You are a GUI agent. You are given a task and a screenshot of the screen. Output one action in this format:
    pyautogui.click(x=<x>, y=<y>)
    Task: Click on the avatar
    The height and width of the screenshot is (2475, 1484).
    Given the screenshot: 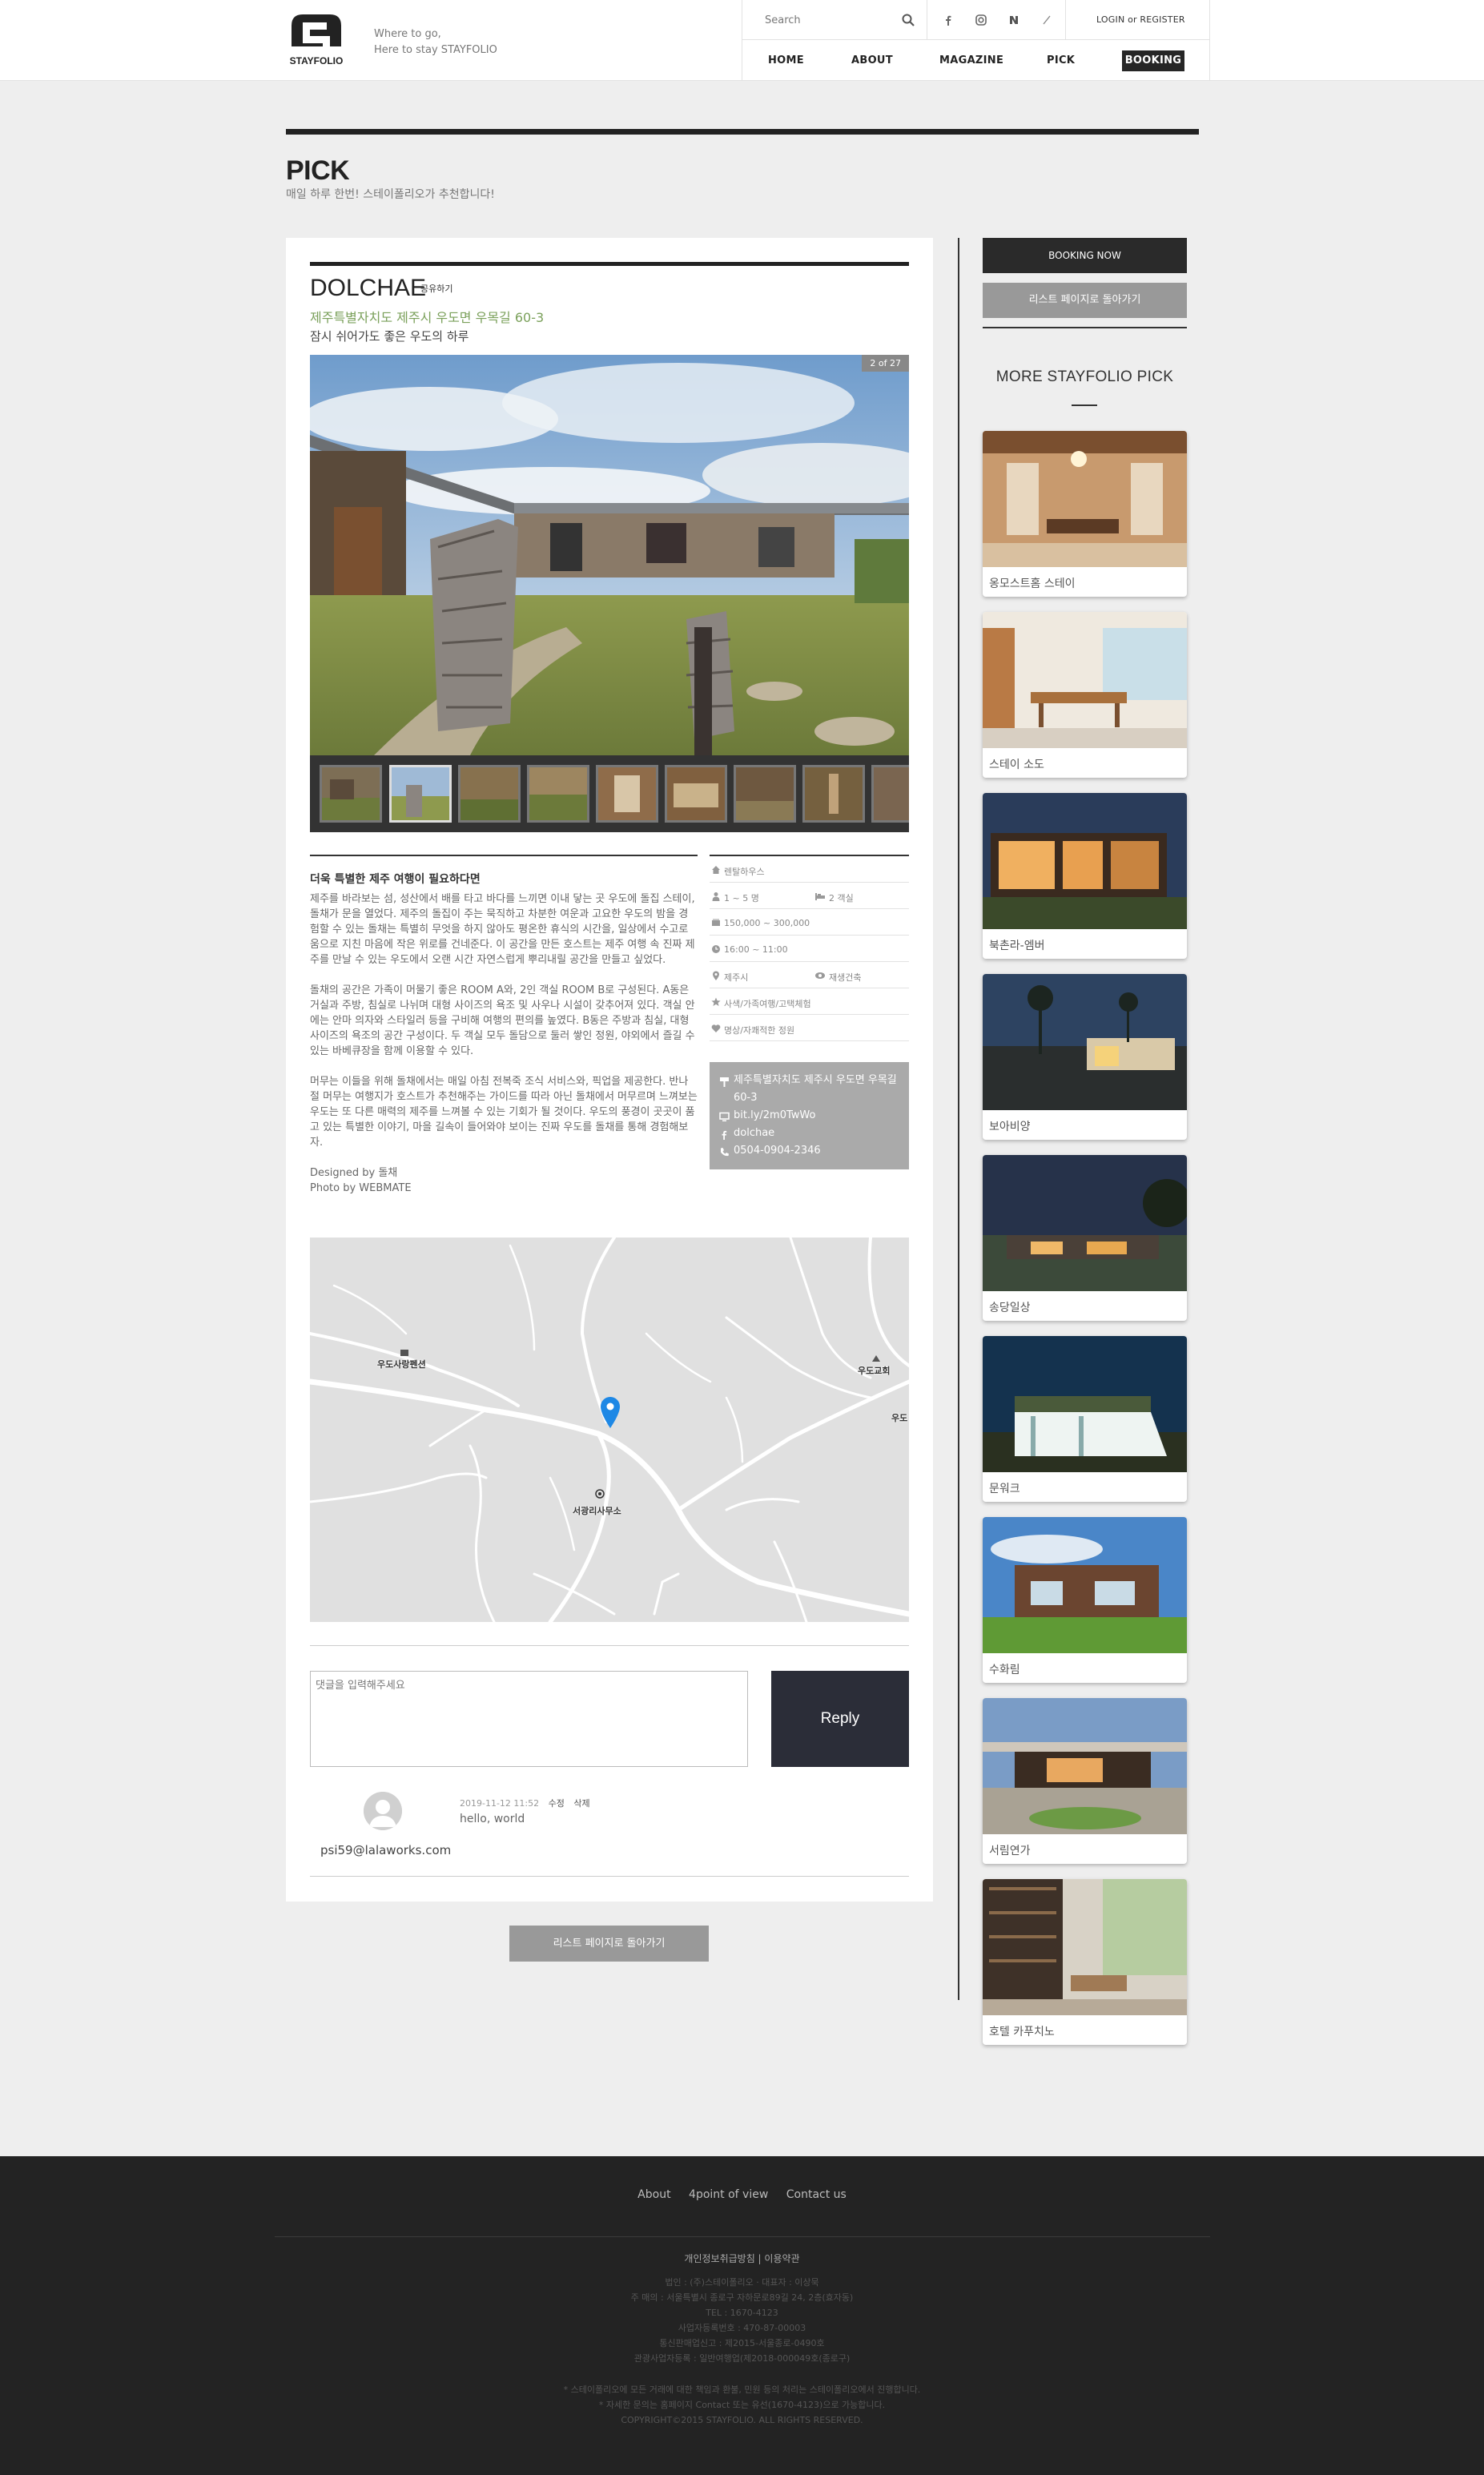 What is the action you would take?
    pyautogui.click(x=383, y=1811)
    